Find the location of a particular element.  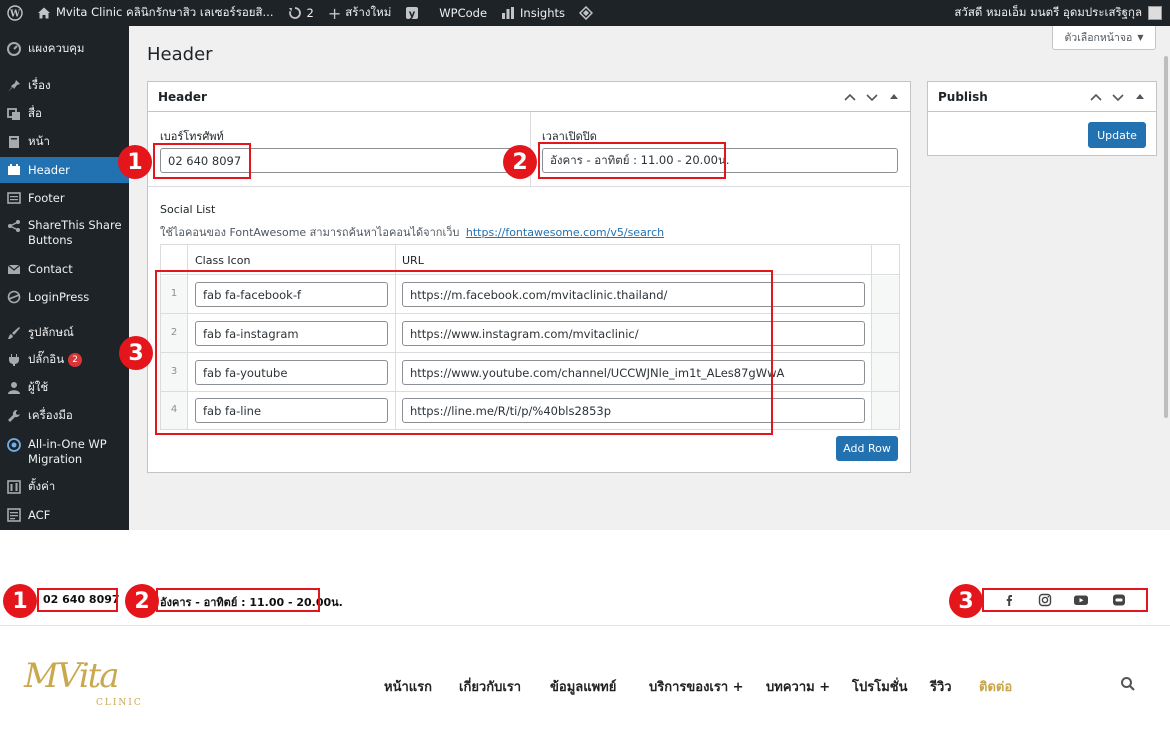

sidebar-item-plugins: ปลั๊กอิน 2 is located at coordinates (64, 360).